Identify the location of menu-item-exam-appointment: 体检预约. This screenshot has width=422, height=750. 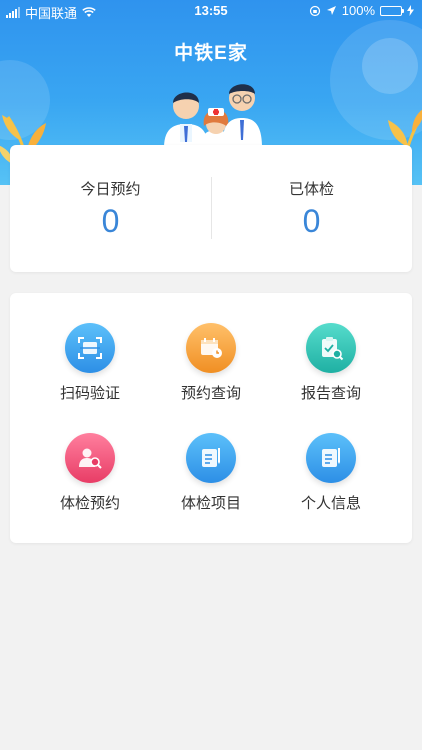
(90, 473).